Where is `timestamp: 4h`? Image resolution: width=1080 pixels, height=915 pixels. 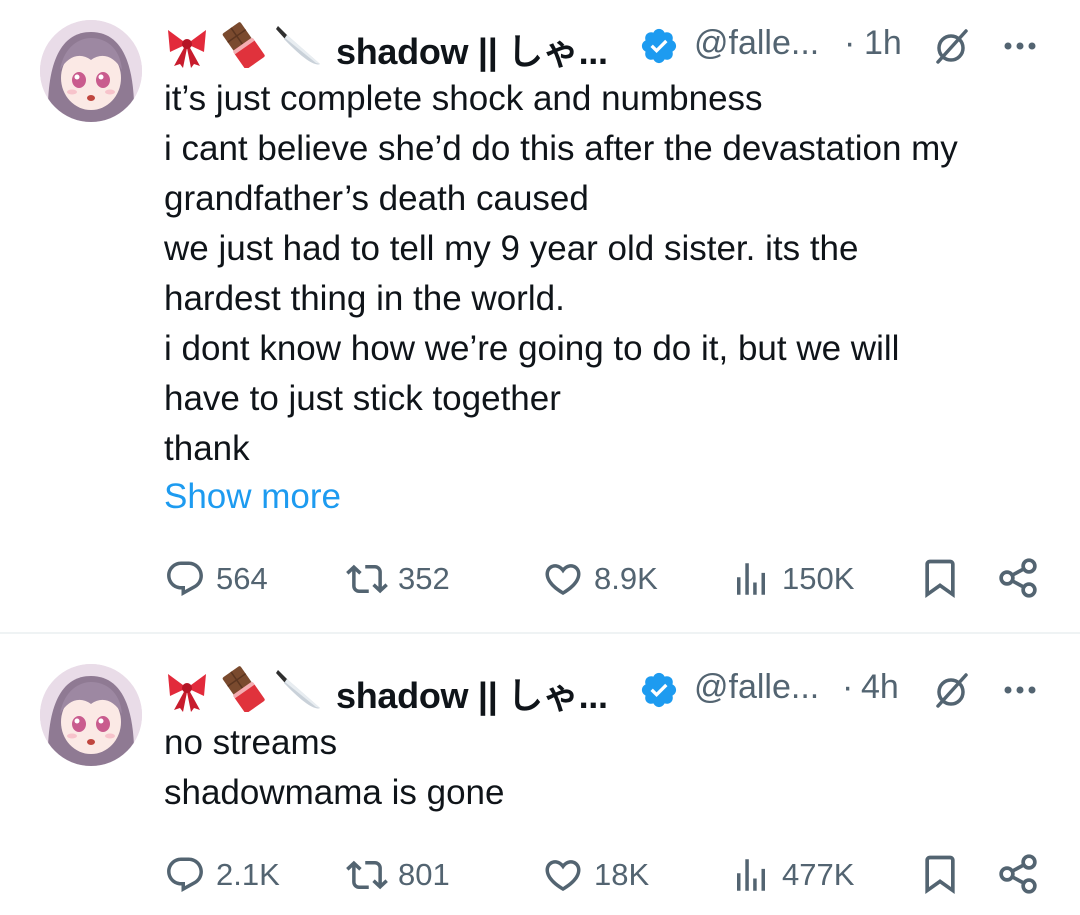 timestamp: 4h is located at coordinates (880, 687).